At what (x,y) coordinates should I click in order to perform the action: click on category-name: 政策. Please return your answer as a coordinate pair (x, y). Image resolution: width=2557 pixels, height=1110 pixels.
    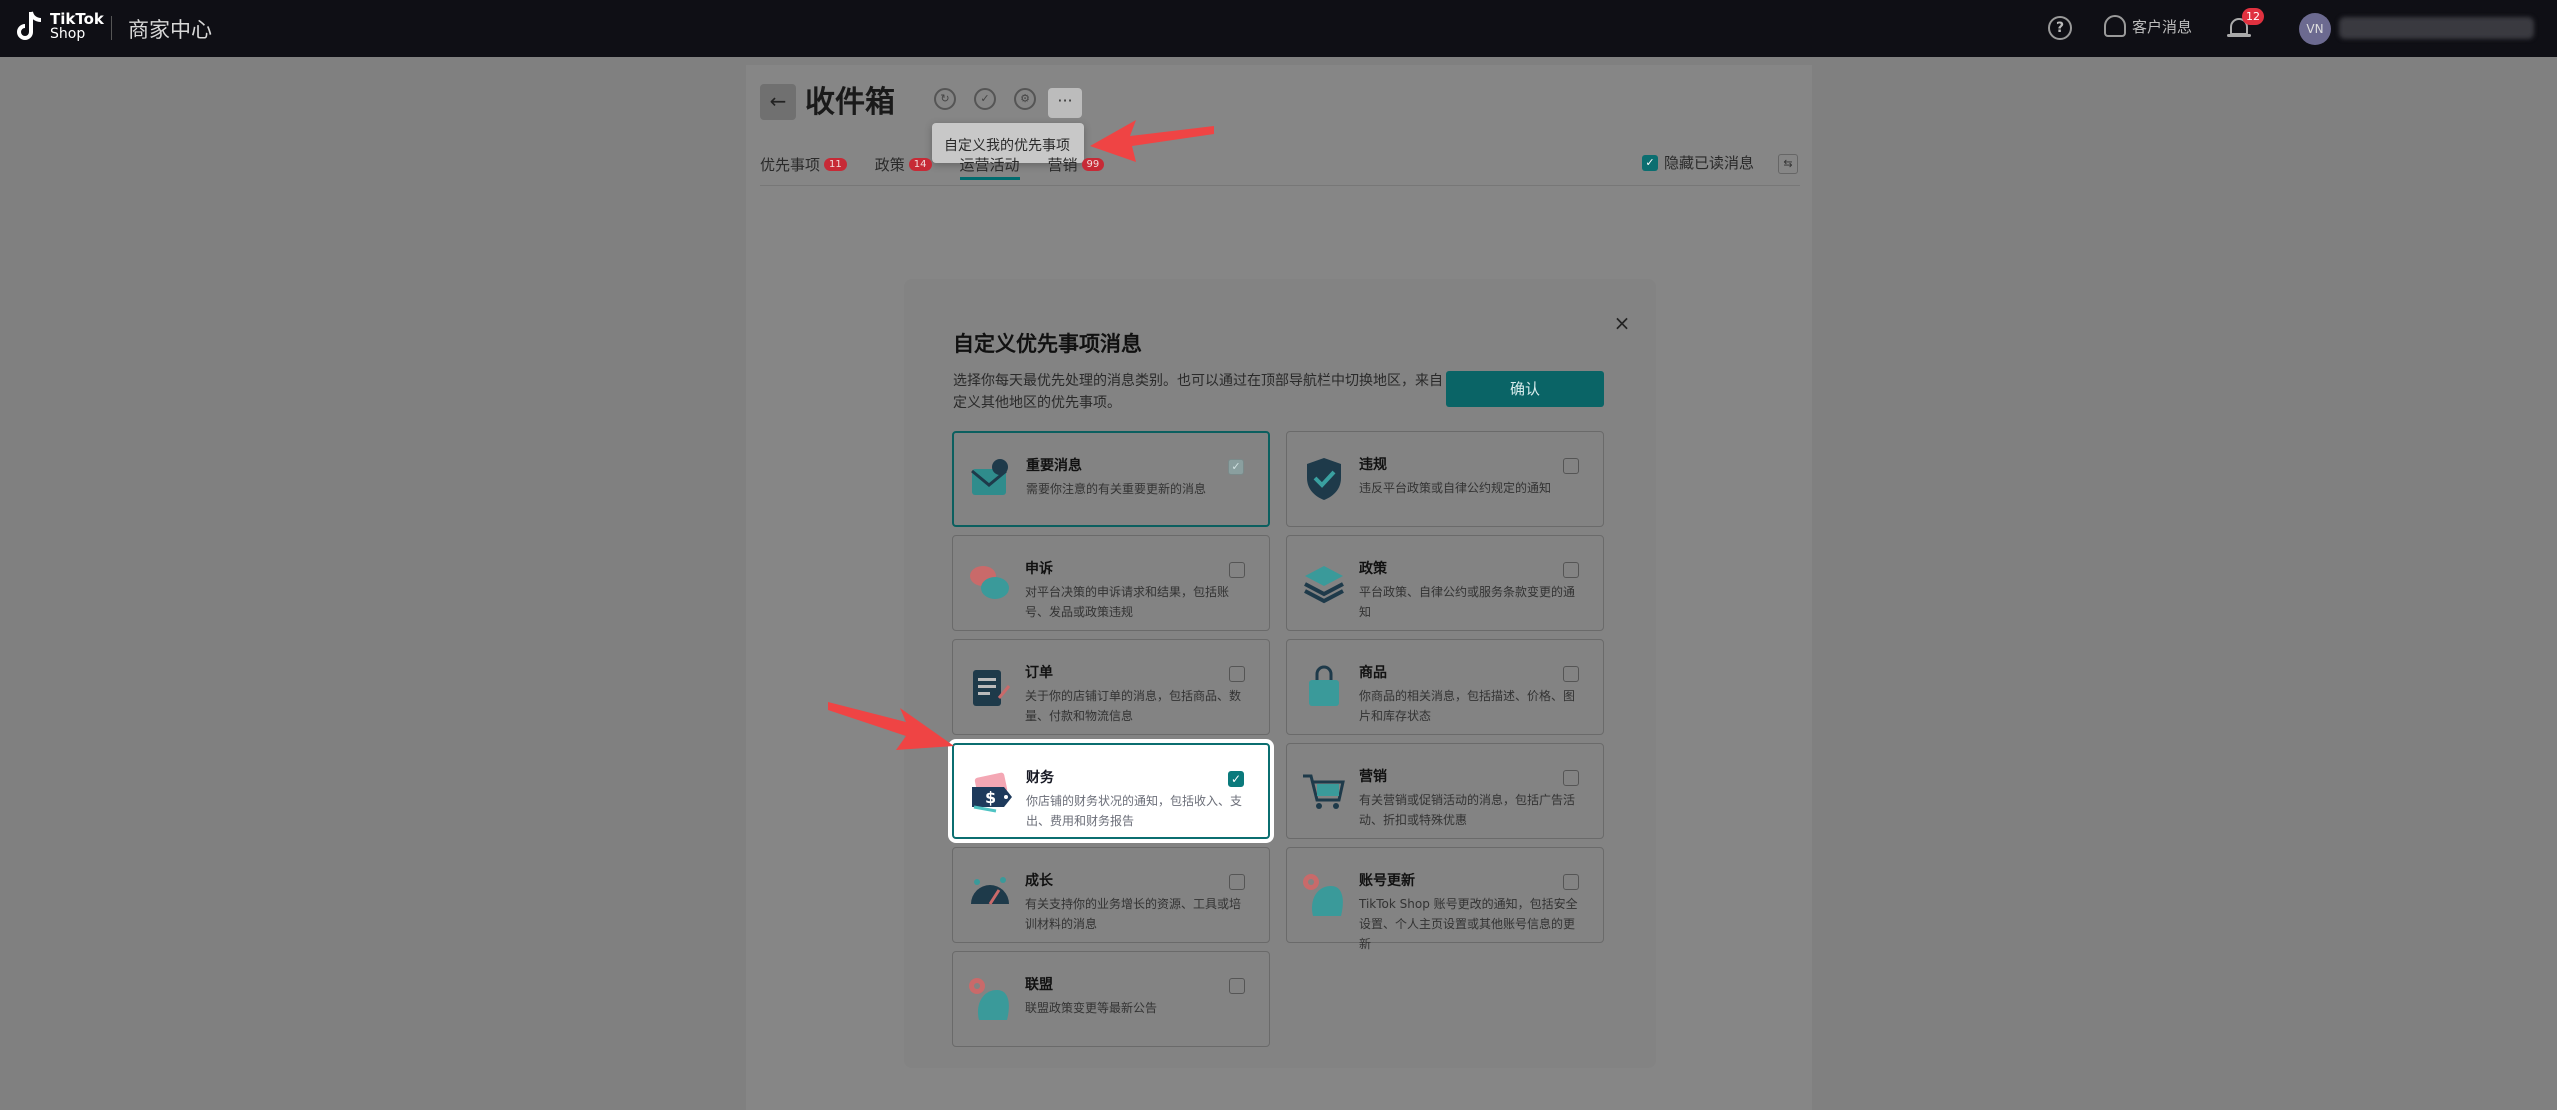
    Looking at the image, I should click on (1373, 569).